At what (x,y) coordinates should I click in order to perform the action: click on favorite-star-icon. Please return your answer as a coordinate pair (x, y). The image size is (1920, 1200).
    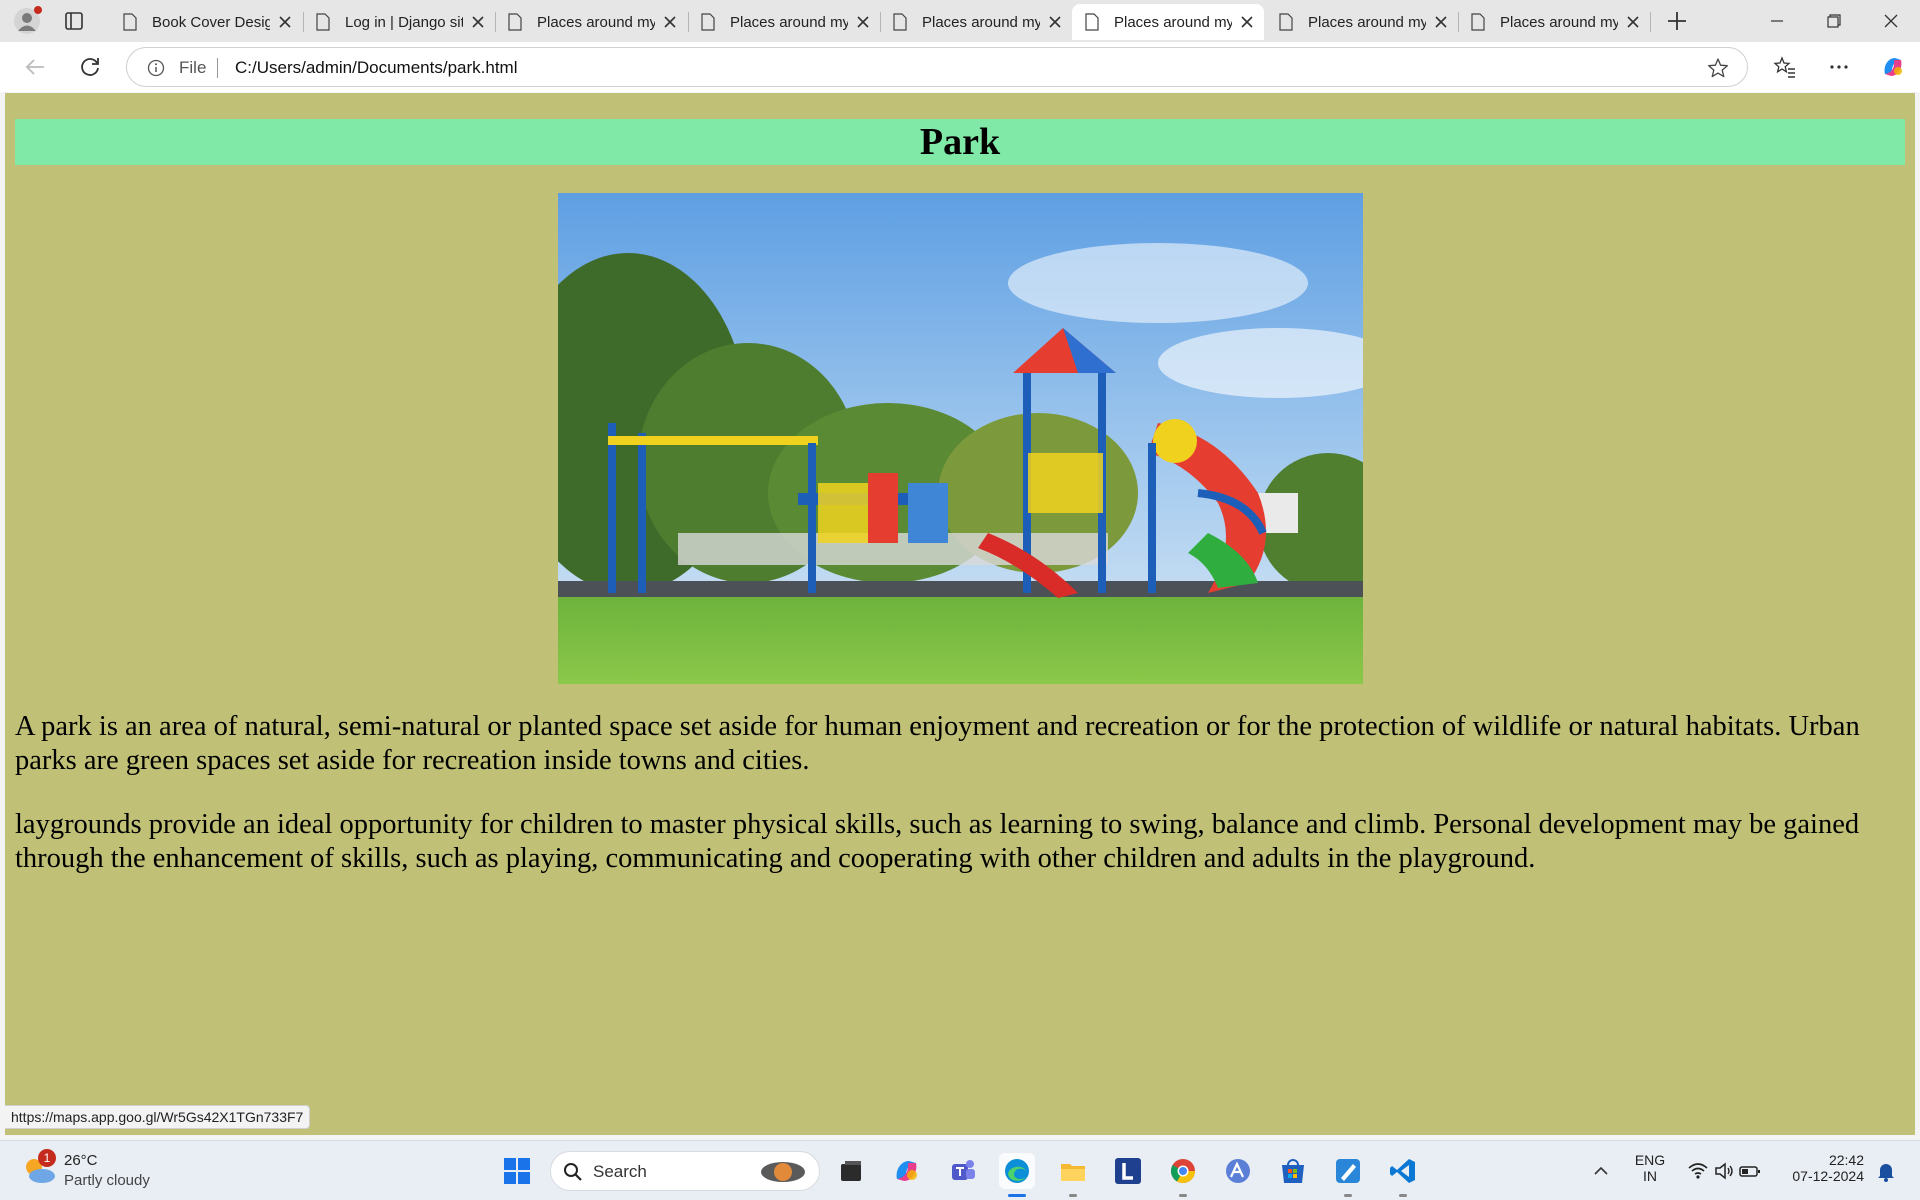
    Looking at the image, I should click on (1718, 68).